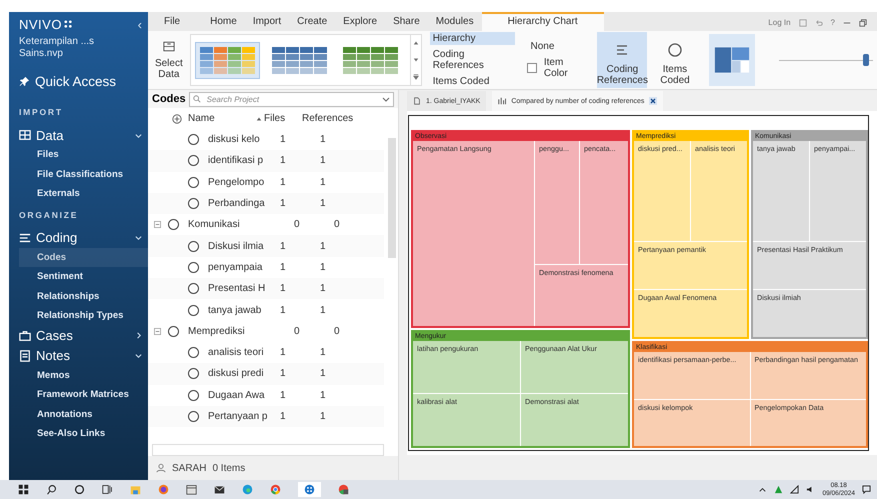 Image resolution: width=877 pixels, height=499 pixels. What do you see at coordinates (543, 21) in the screenshot?
I see `ribbon-tab: Hierarchy Chart` at bounding box center [543, 21].